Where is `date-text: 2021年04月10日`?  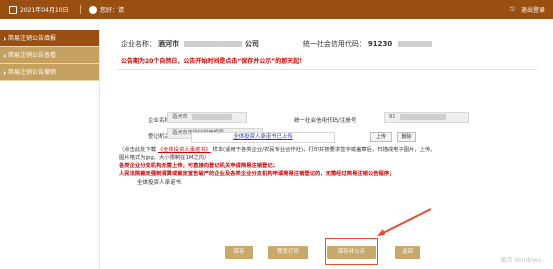 date-text: 2021年04月10日 is located at coordinates (44, 10).